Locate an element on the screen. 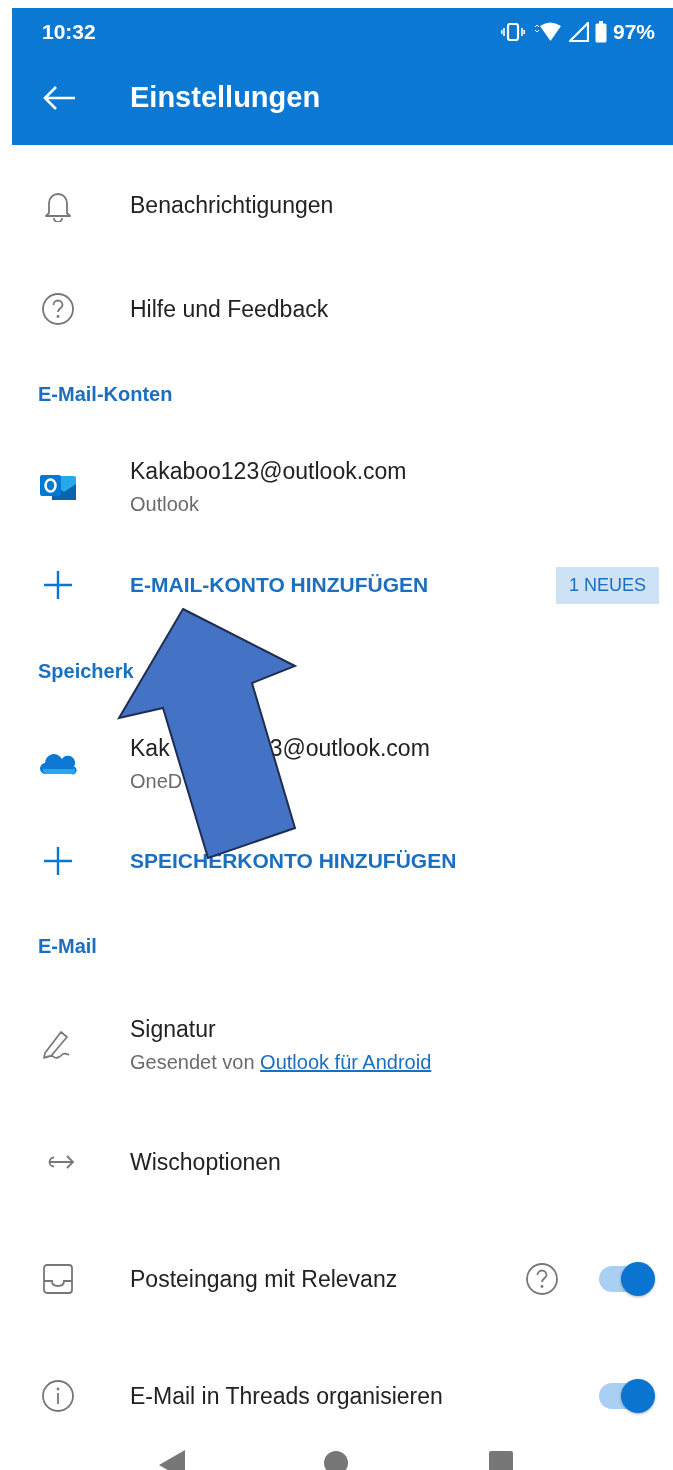 The height and width of the screenshot is (1470, 673). settings-item: Posteingang mit Relevanz is located at coordinates (264, 1279).